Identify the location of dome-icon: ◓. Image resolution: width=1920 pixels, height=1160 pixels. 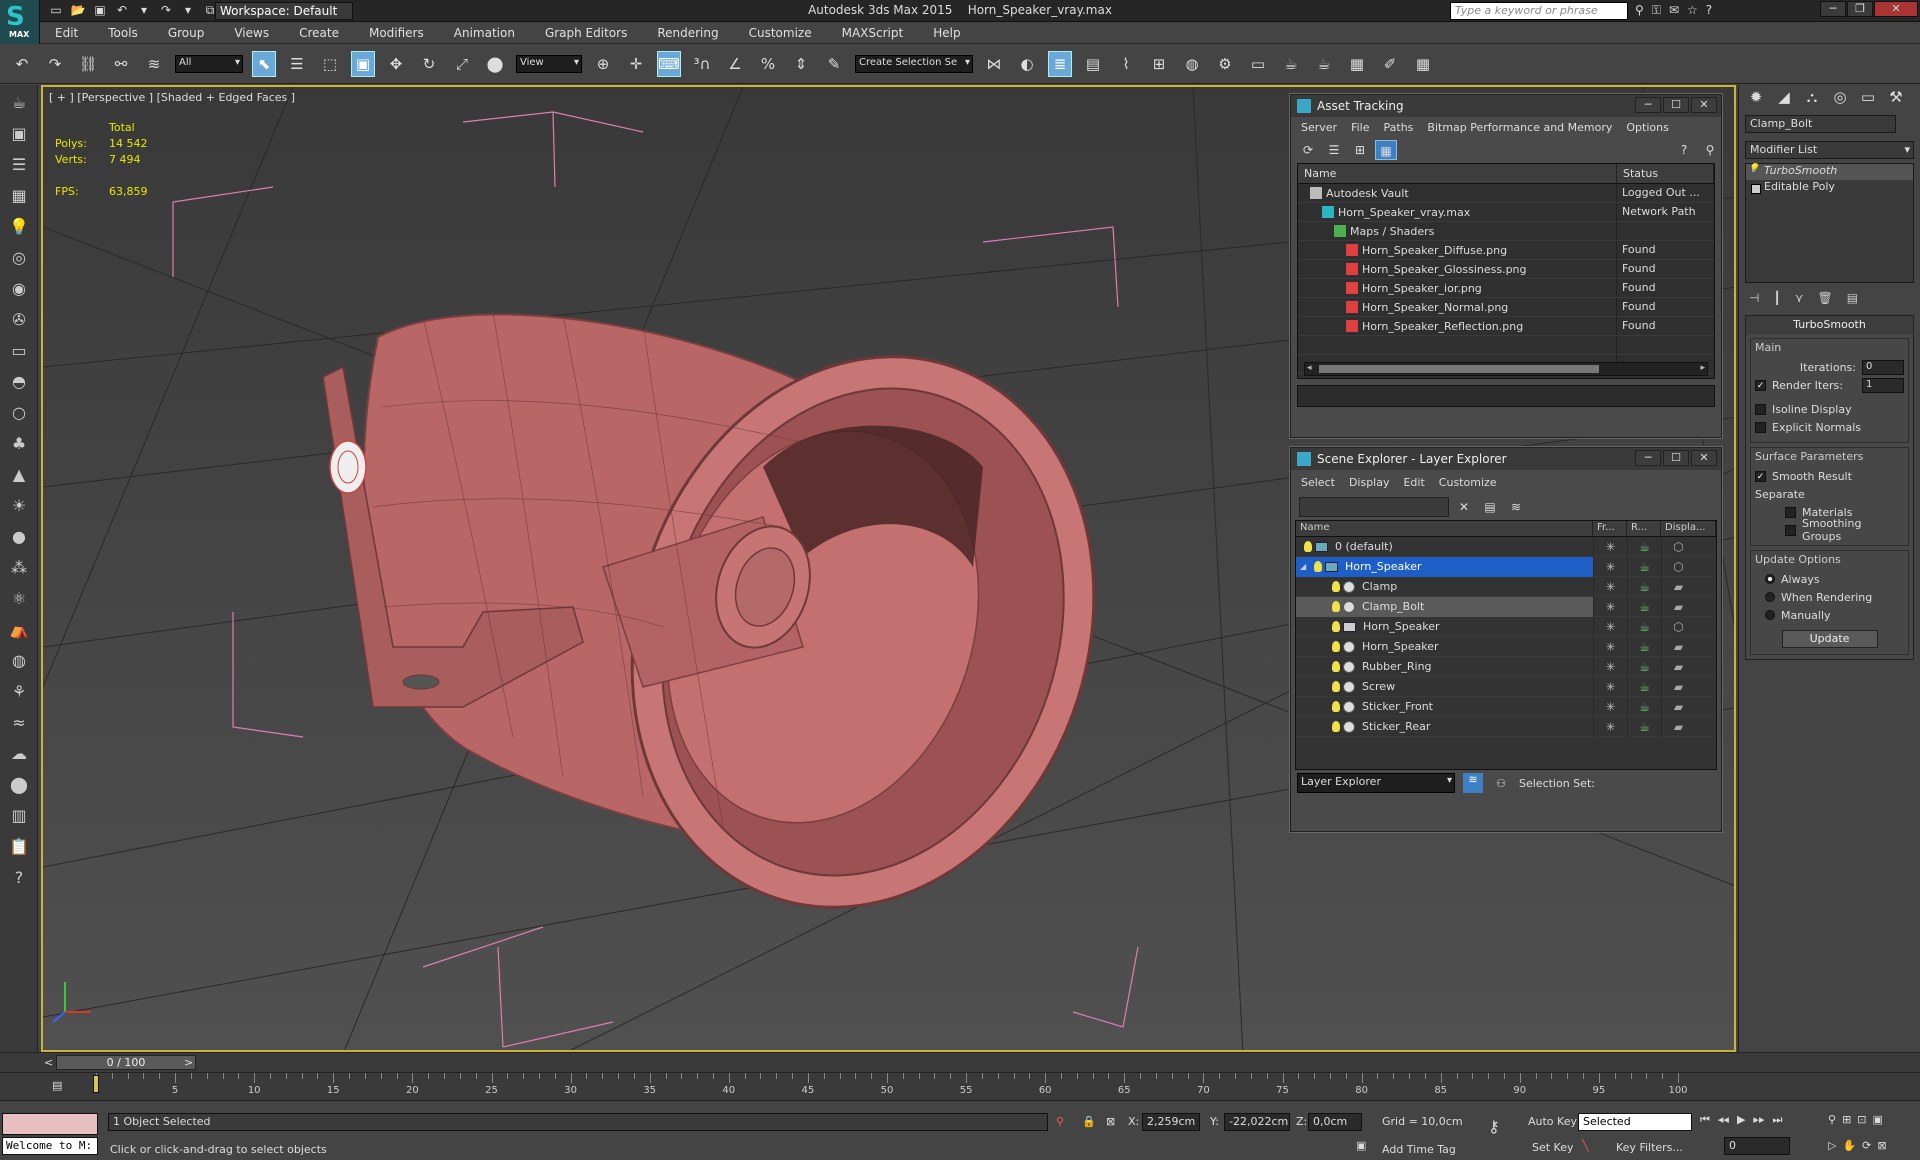
(19, 382).